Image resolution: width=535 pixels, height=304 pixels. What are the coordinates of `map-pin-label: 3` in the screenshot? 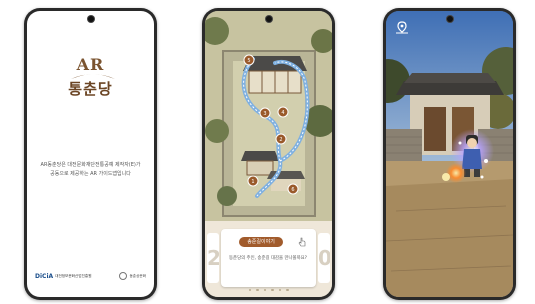 It's located at (264, 114).